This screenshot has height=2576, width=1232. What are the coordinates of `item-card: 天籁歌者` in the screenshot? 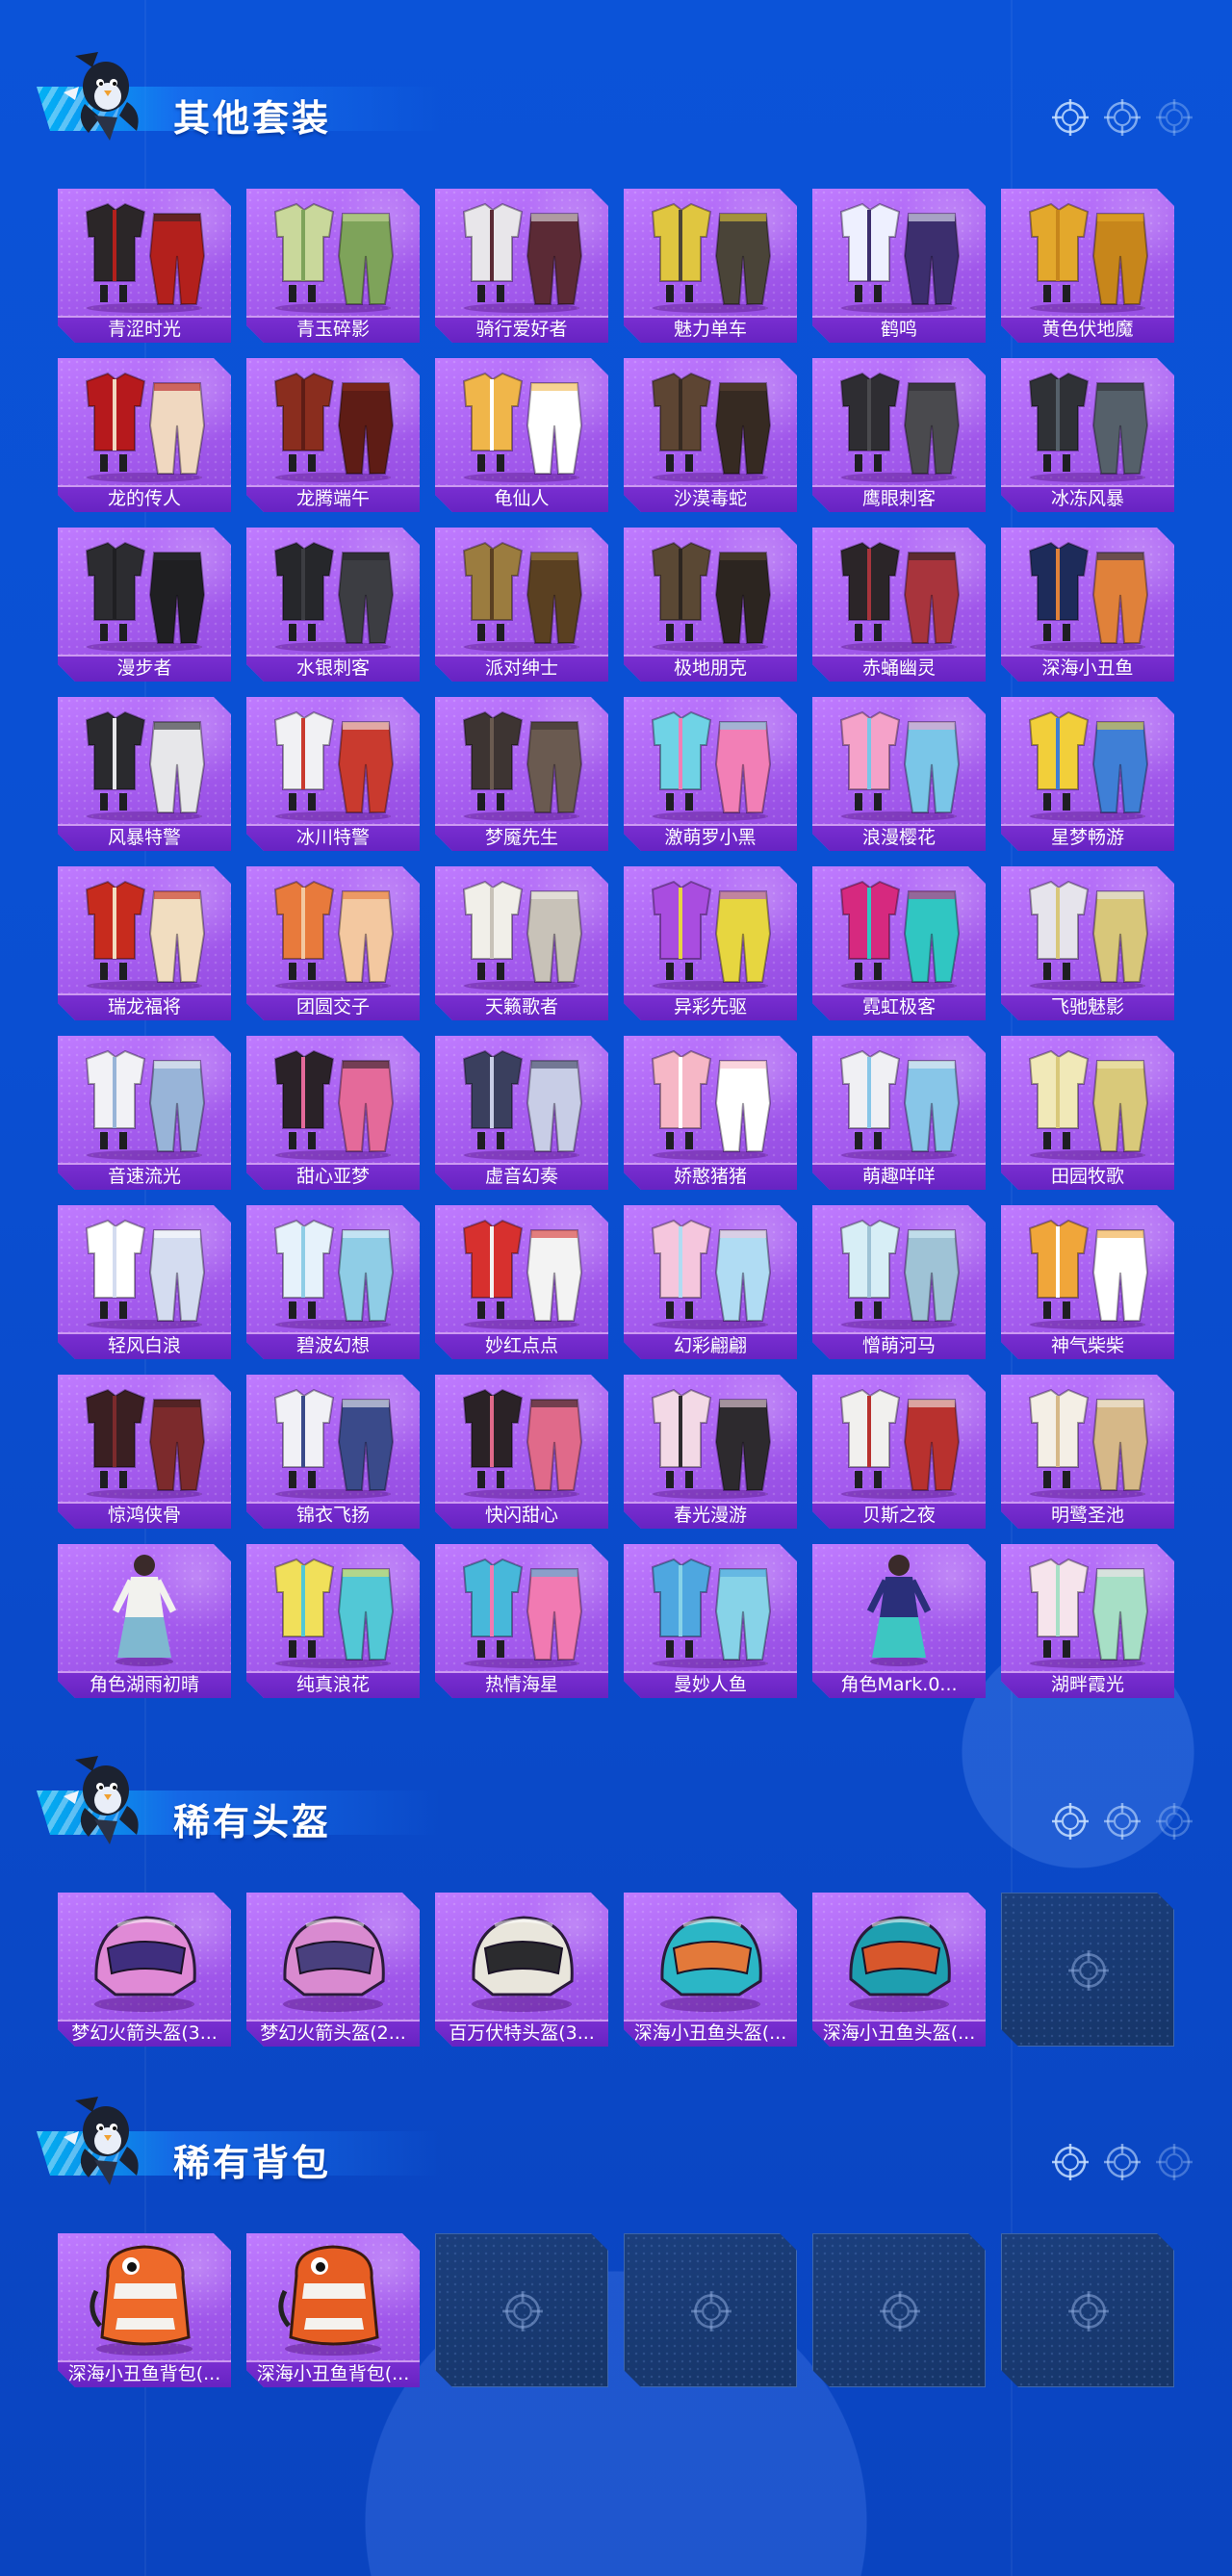 It's located at (521, 943).